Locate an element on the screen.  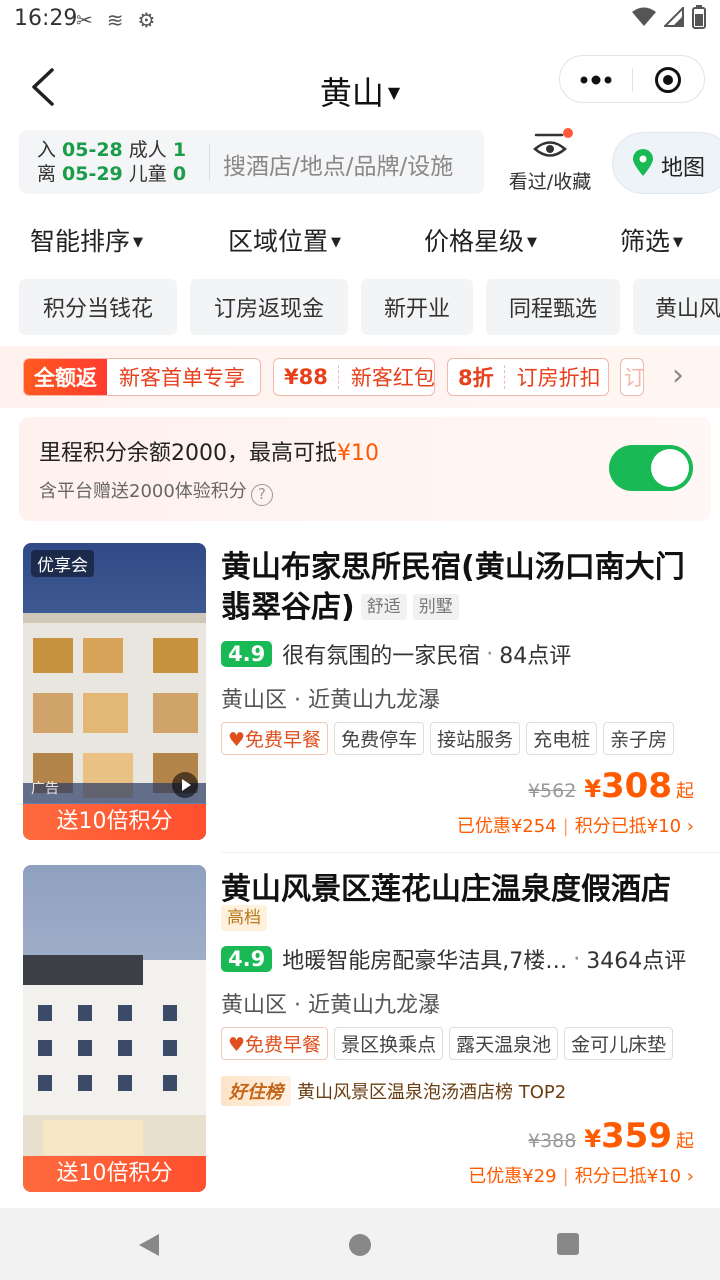
review-count: 3464点评 is located at coordinates (636, 961).